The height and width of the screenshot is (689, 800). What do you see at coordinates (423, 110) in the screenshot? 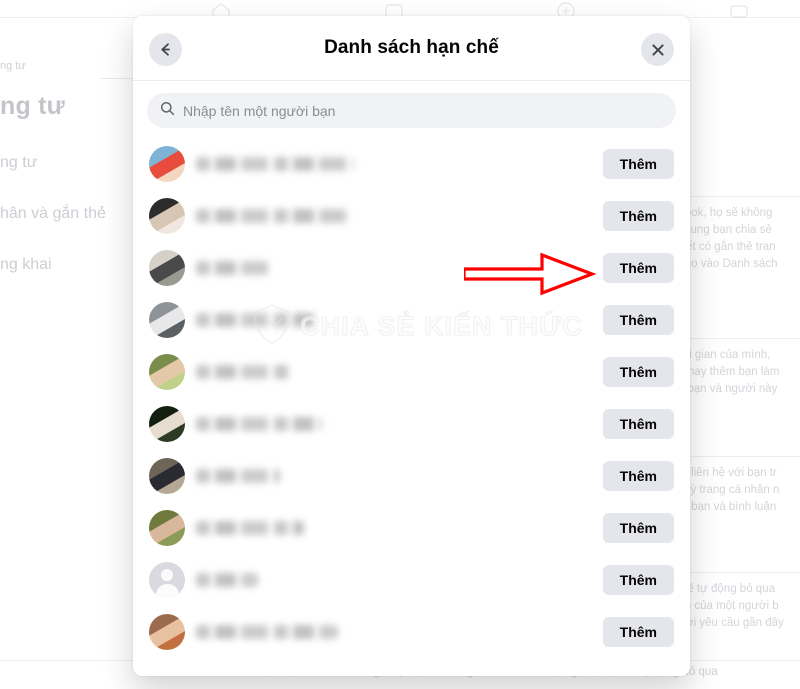
I see `search-input` at bounding box center [423, 110].